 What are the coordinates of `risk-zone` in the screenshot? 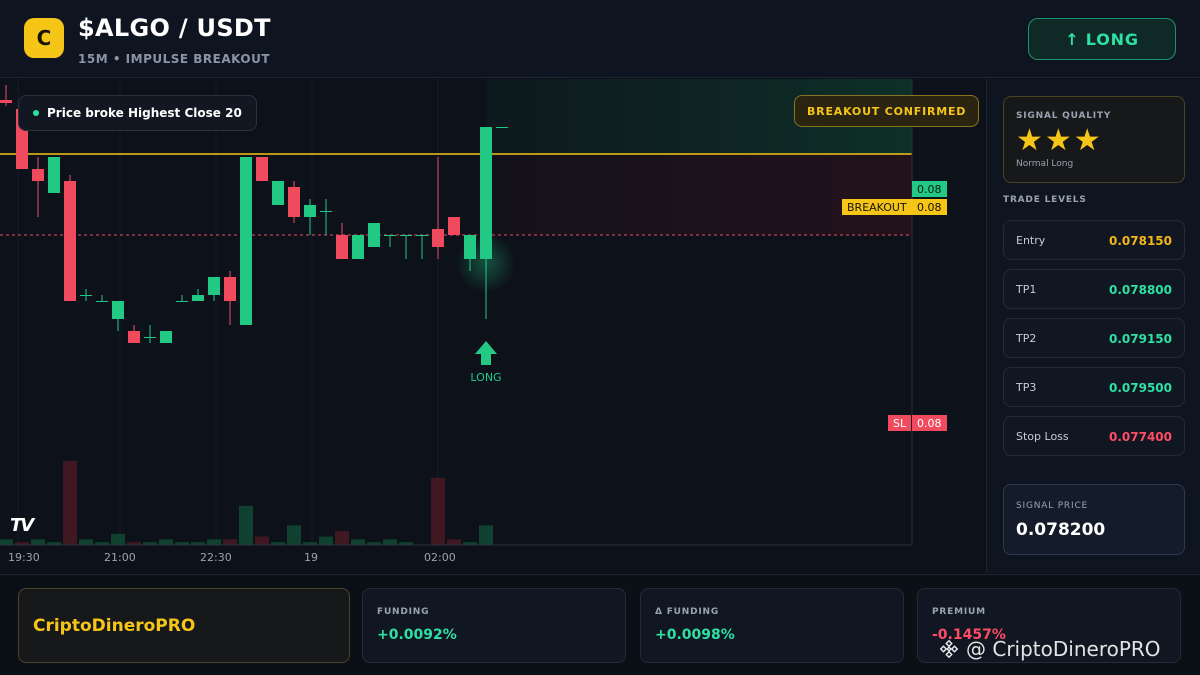 It's located at (699, 194).